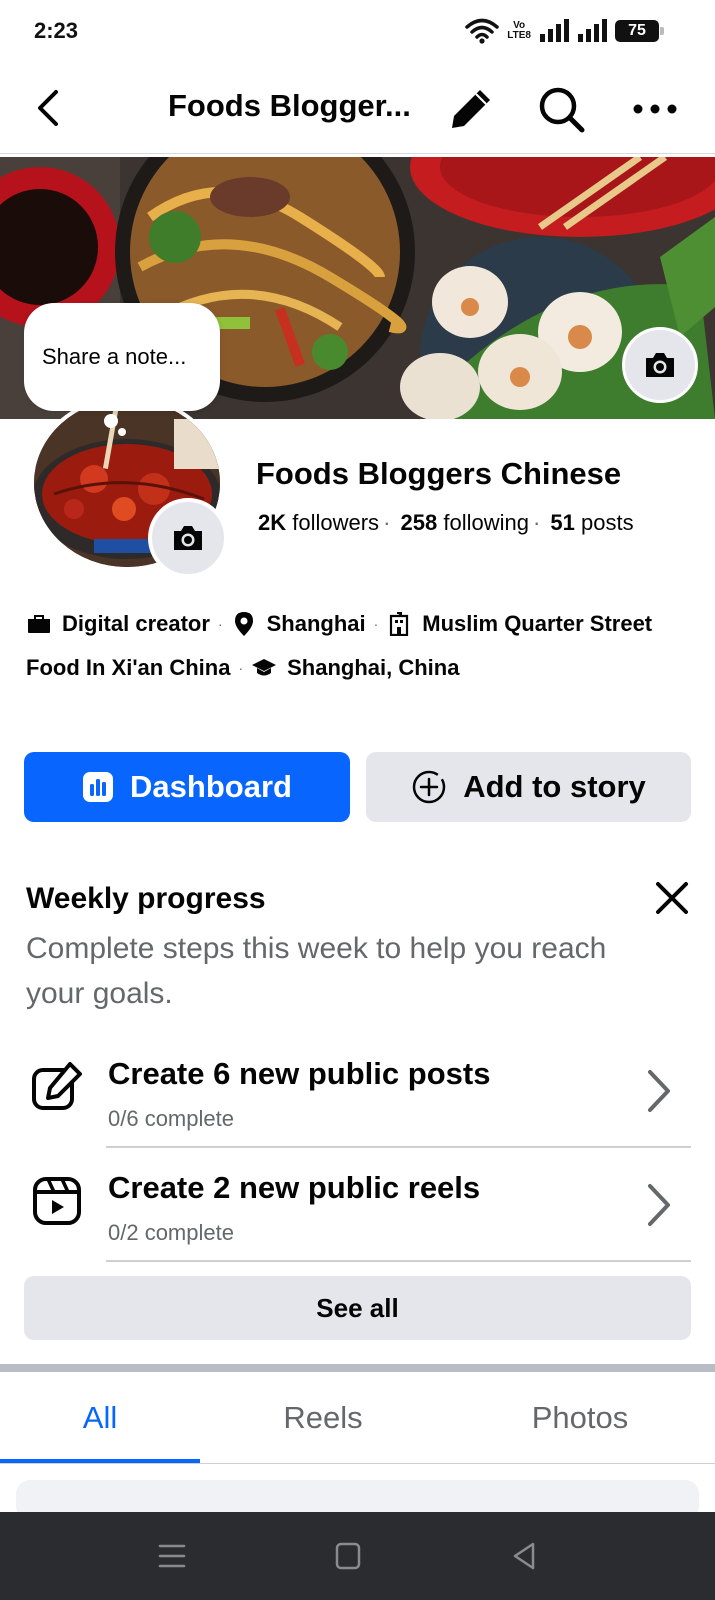 This screenshot has width=715, height=1600. I want to click on weekly-progress-title: Weekly progress, so click(146, 898).